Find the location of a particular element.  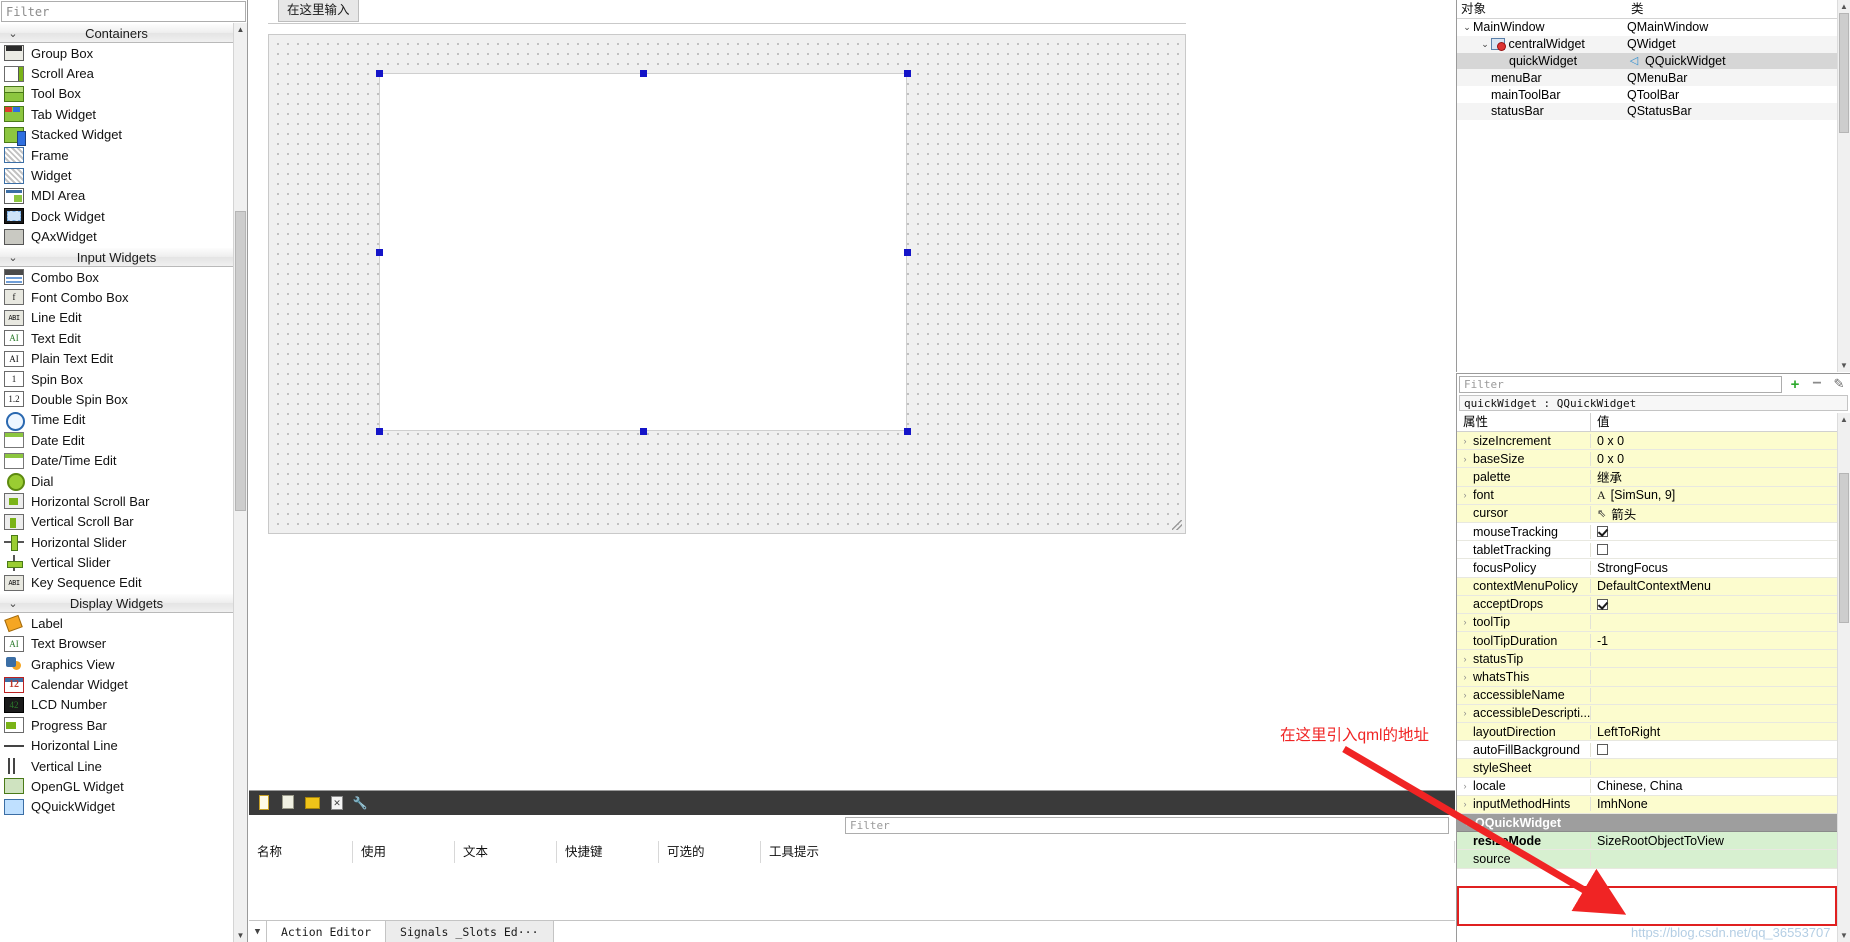

widget-item-qquickwidget: QQuickWidget is located at coordinates (116, 807).